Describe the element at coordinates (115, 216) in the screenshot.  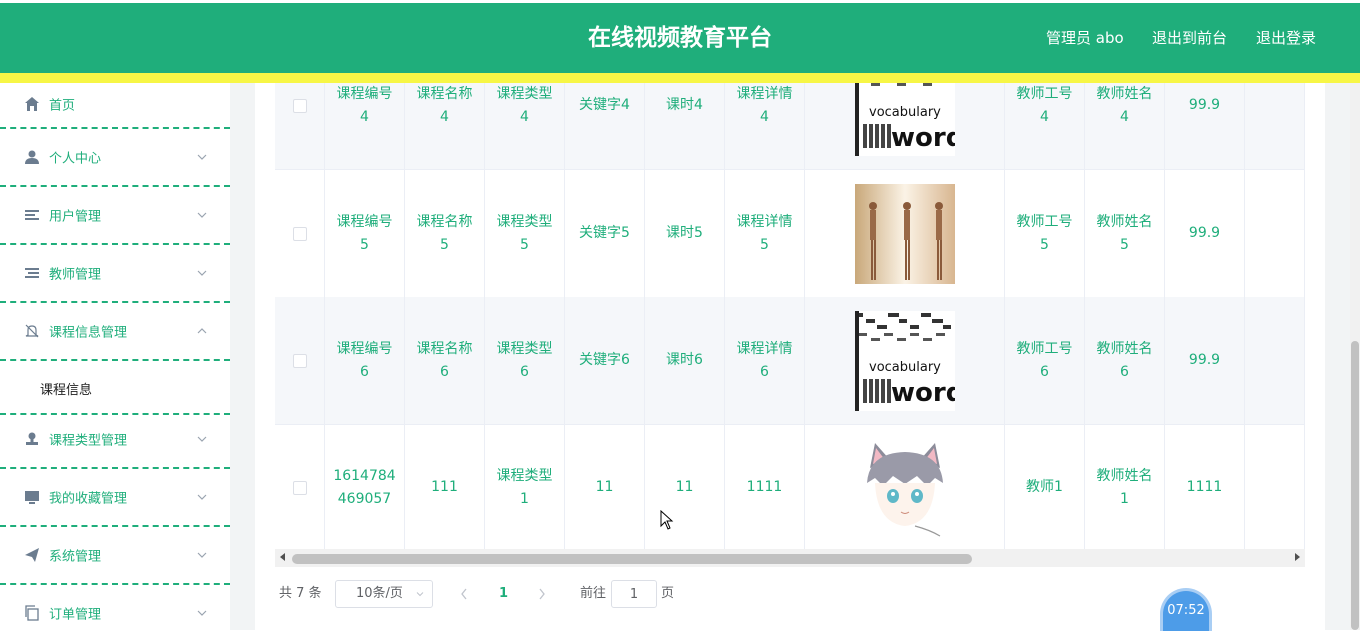
I see `sidebar-item-user-management: 用户管理` at that location.